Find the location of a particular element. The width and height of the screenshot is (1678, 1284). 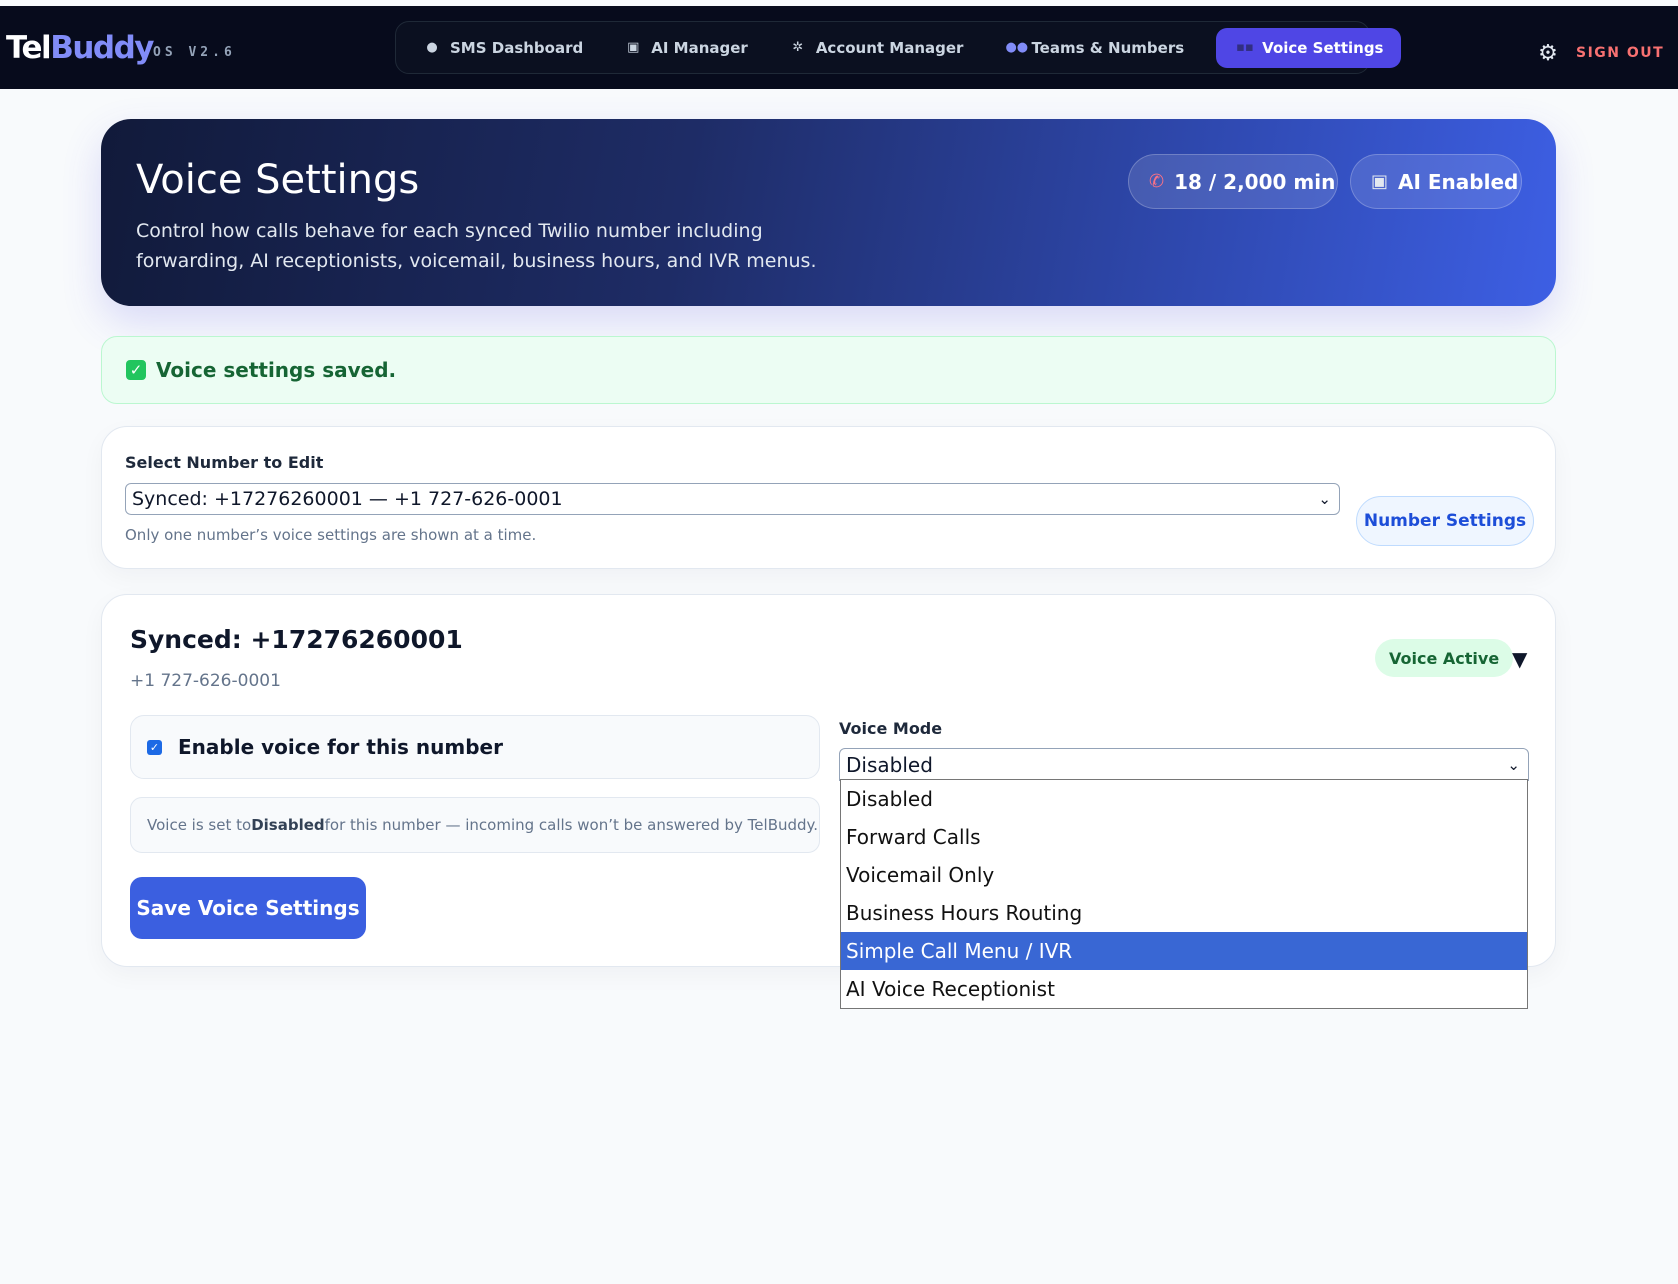

status-badge: Voice Active is located at coordinates (1444, 658).